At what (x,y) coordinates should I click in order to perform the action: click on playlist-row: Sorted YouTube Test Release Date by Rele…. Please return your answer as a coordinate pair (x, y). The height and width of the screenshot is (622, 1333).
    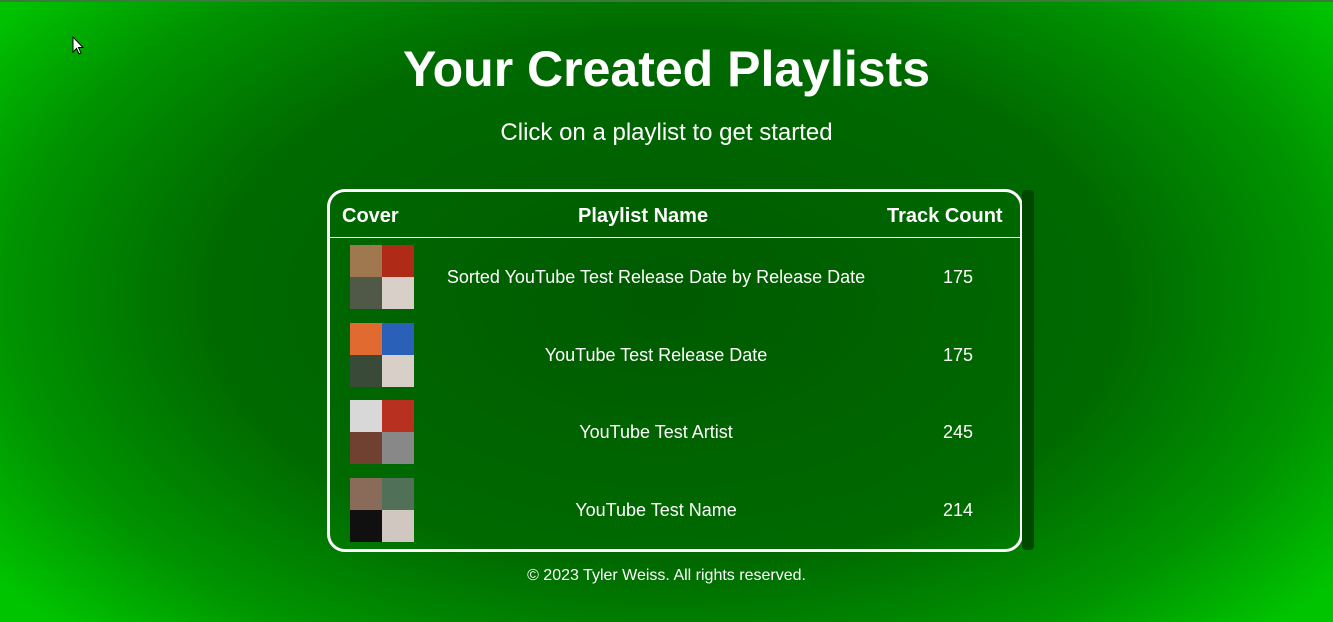
    Looking at the image, I should click on (675, 277).